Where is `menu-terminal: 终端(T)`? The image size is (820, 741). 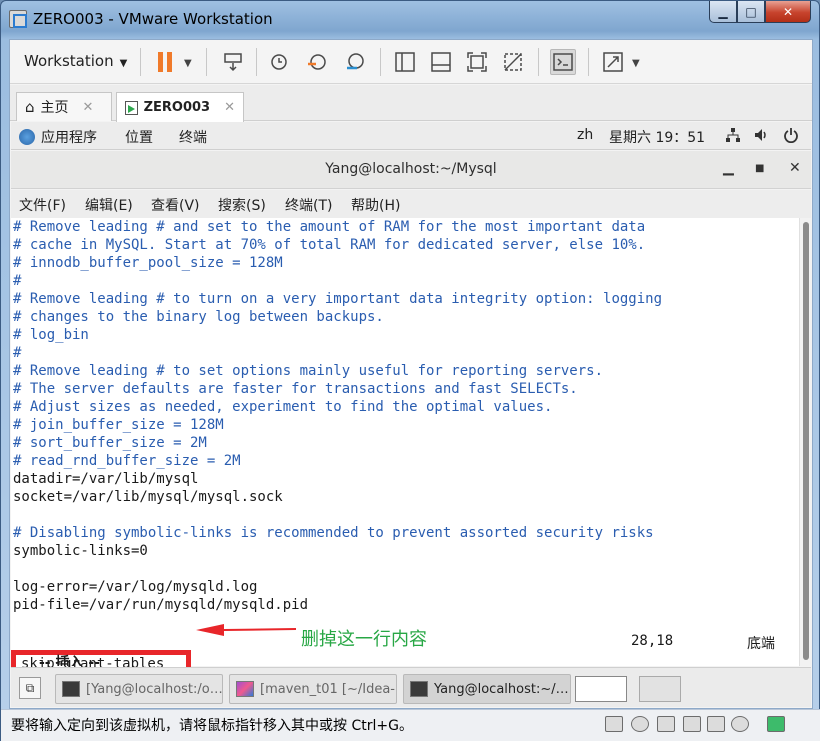 menu-terminal: 终端(T) is located at coordinates (308, 205).